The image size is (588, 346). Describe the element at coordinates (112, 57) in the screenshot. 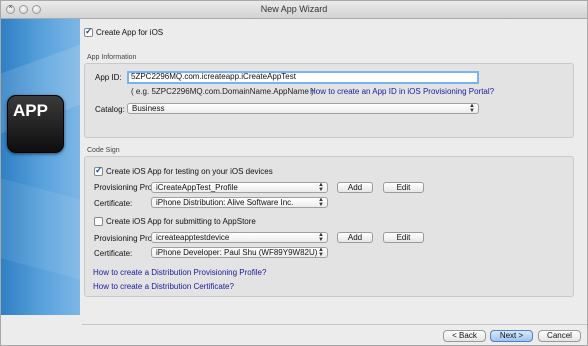

I see `app-info-group-title: App Information` at that location.